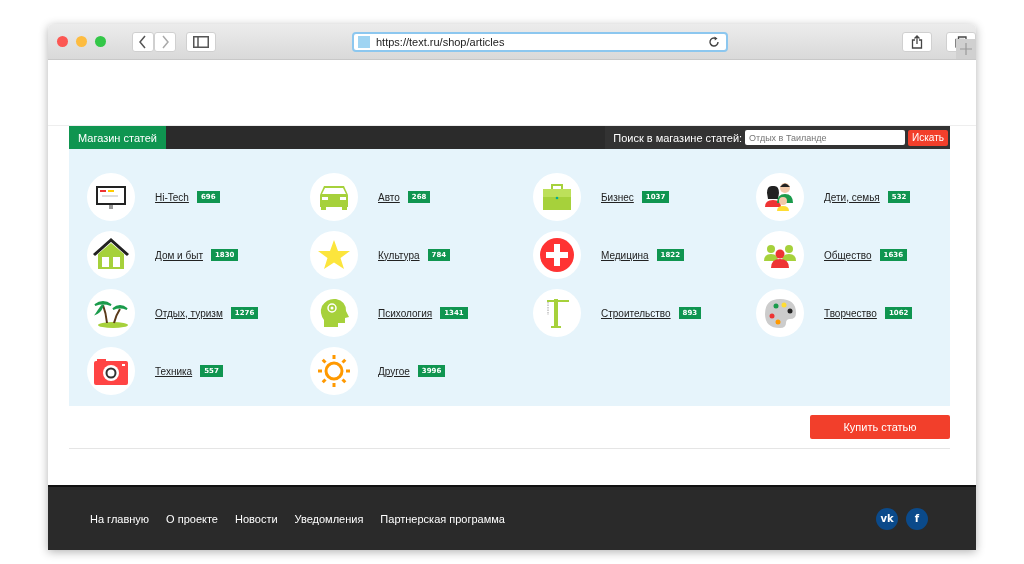  Describe the element at coordinates (441, 41) in the screenshot. I see `url-text: https://text.ru/shop/articles` at that location.